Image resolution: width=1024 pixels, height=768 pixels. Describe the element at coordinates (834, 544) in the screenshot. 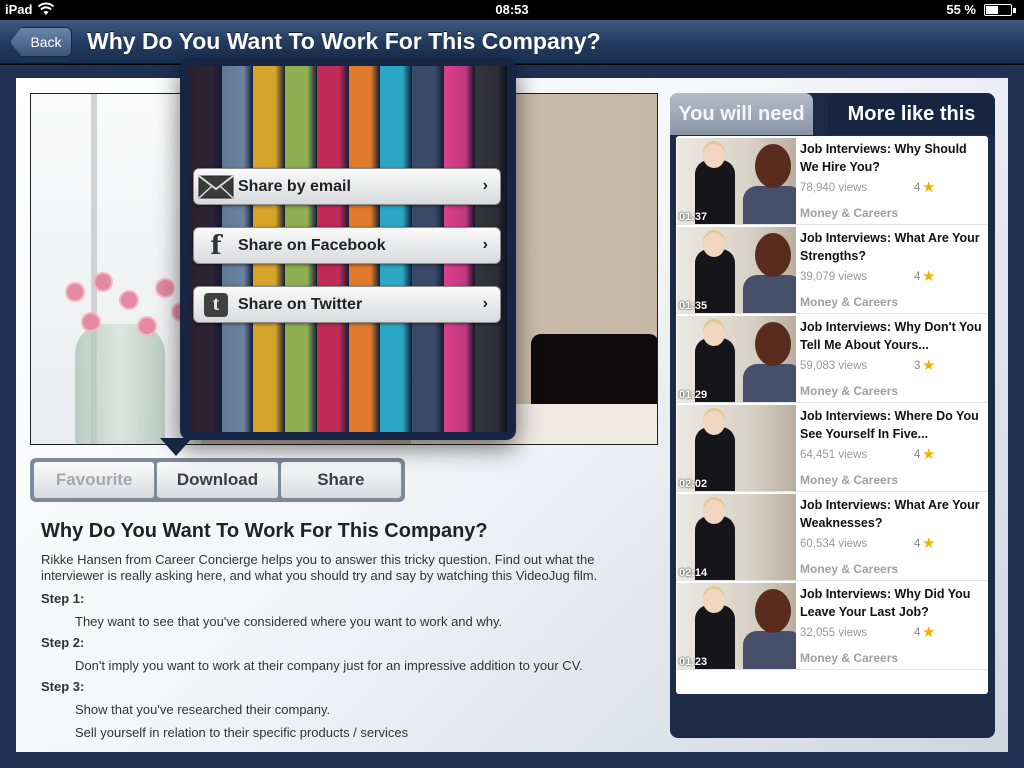

I see `item-views: 60,534 views` at that location.